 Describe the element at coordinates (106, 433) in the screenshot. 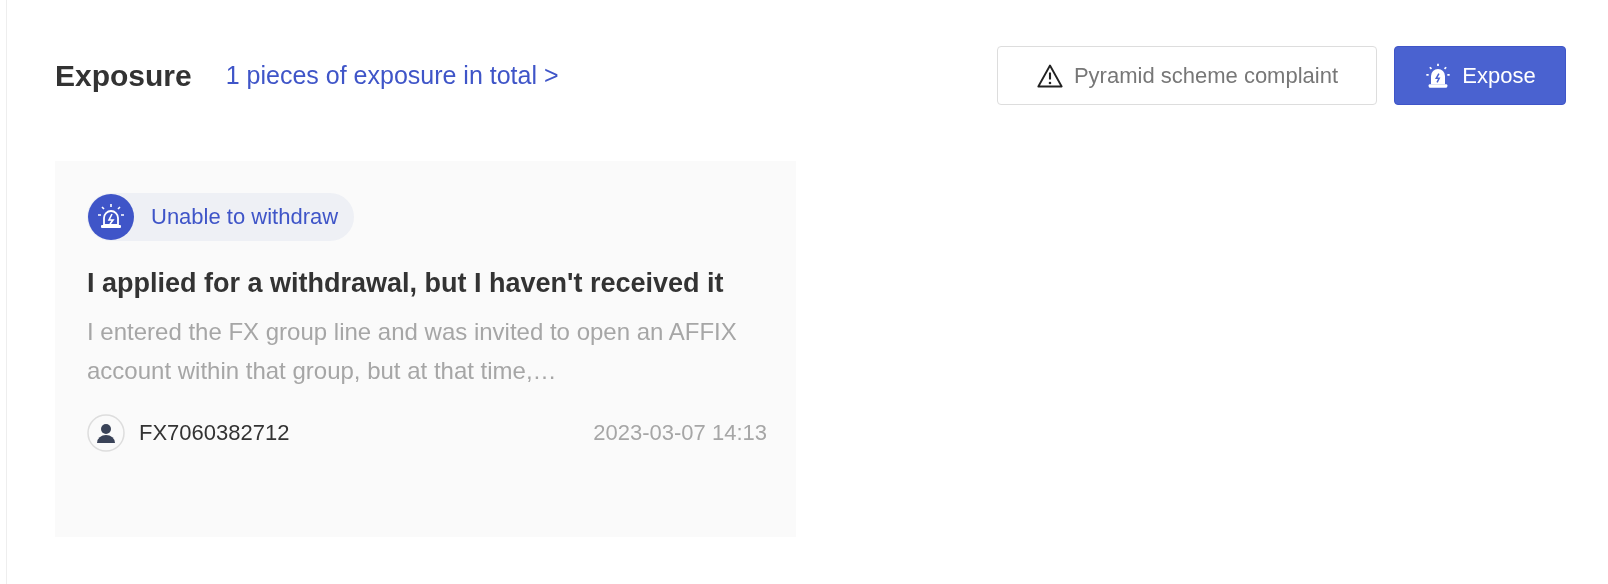

I see `avatar-icon` at that location.